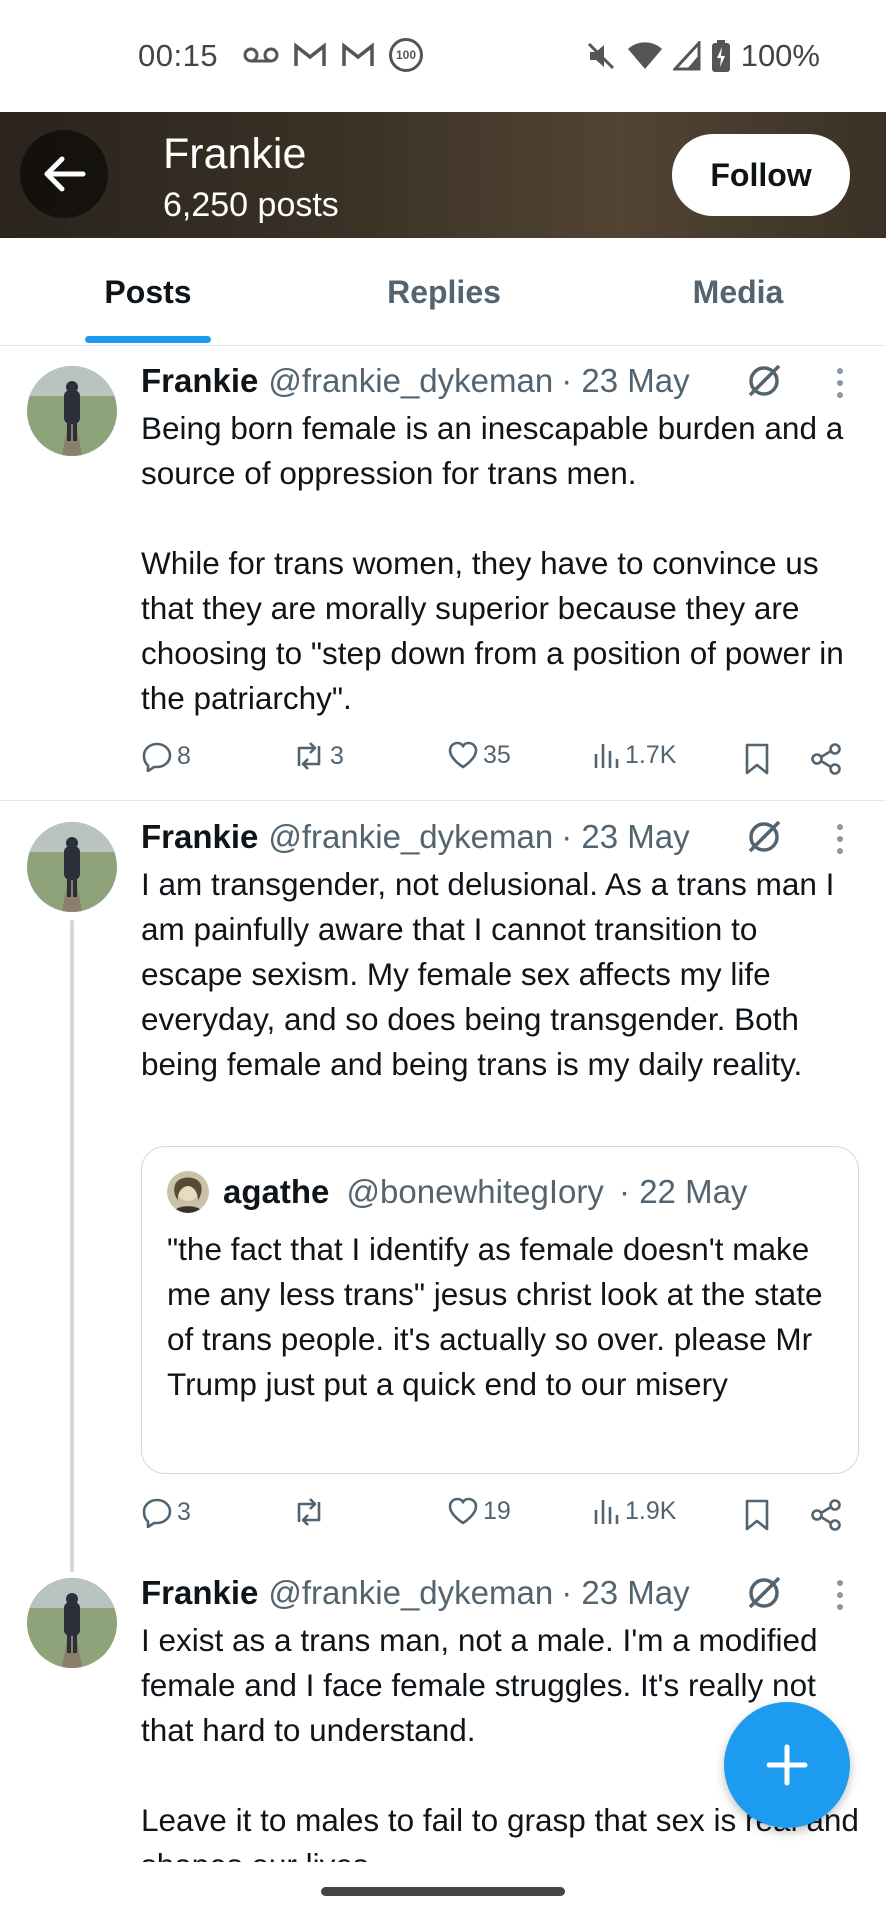  I want to click on repost-button: 3, so click(318, 756).